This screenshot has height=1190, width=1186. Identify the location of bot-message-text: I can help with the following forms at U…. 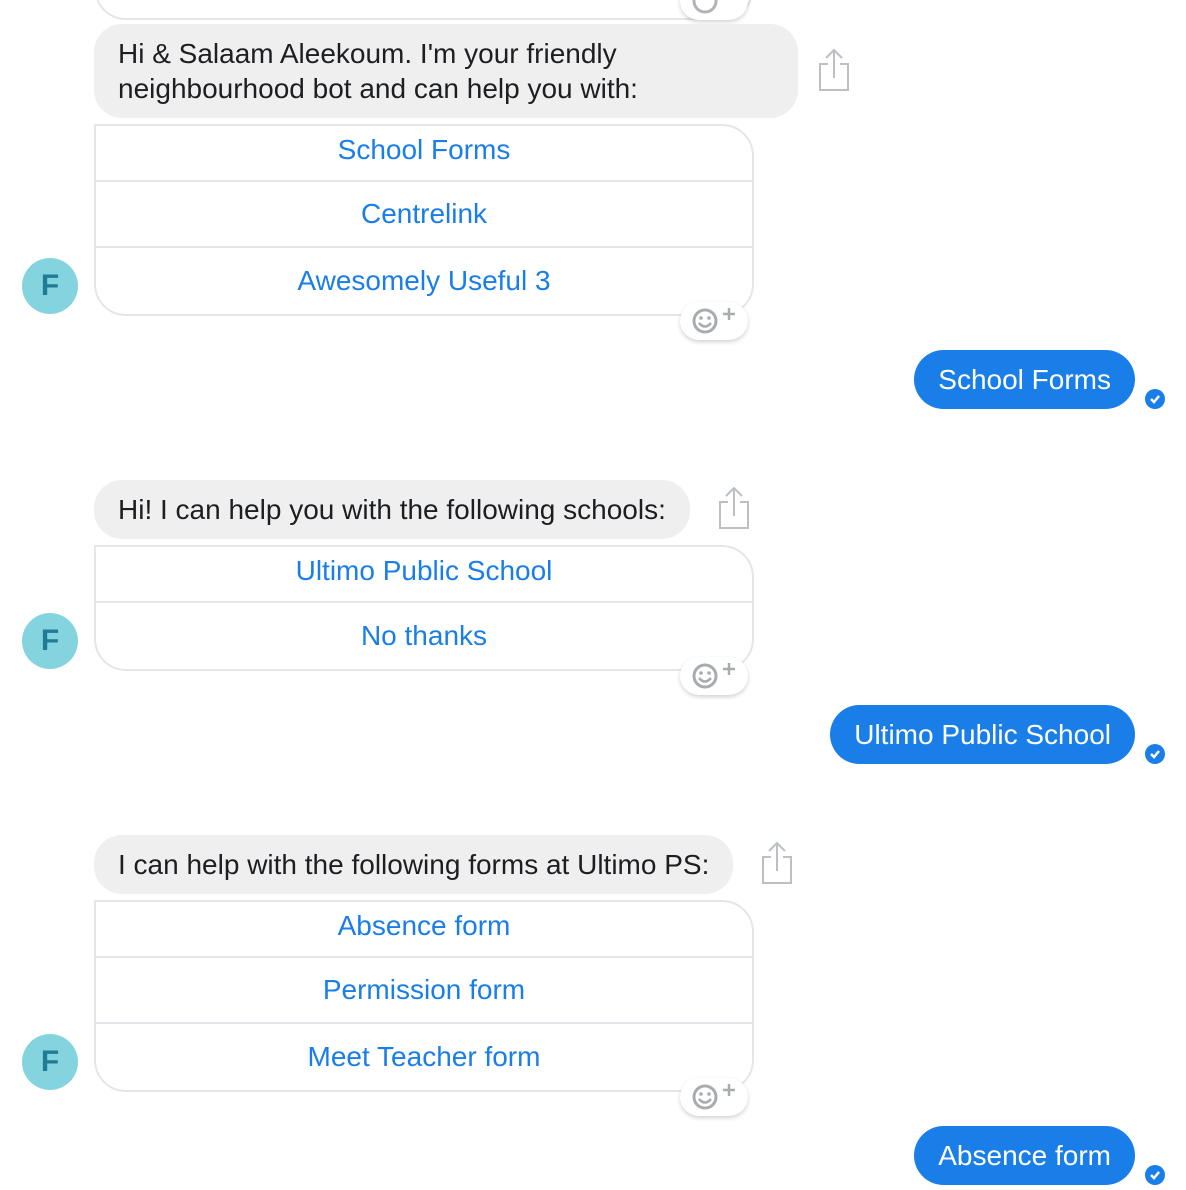
(414, 864).